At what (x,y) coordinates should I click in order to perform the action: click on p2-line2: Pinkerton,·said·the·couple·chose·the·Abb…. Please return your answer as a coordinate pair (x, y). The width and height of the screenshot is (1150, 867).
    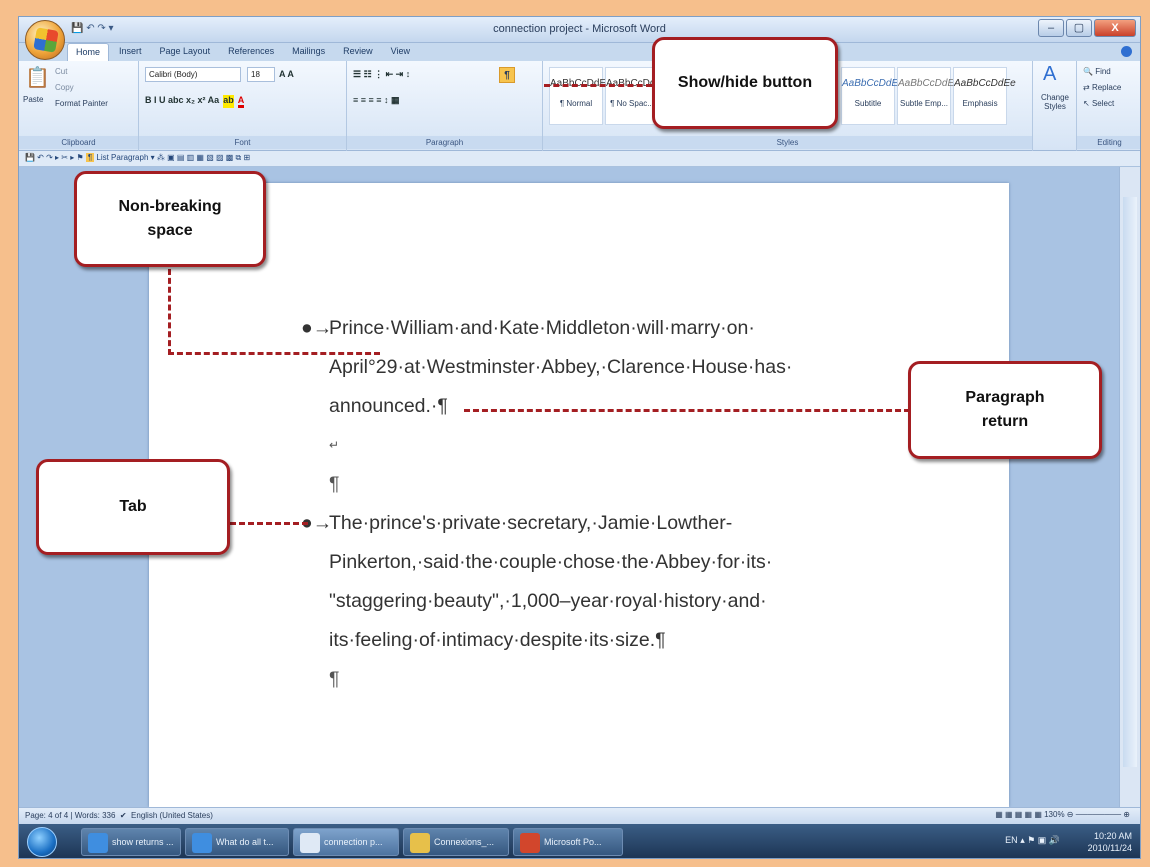
    Looking at the image, I should click on (551, 562).